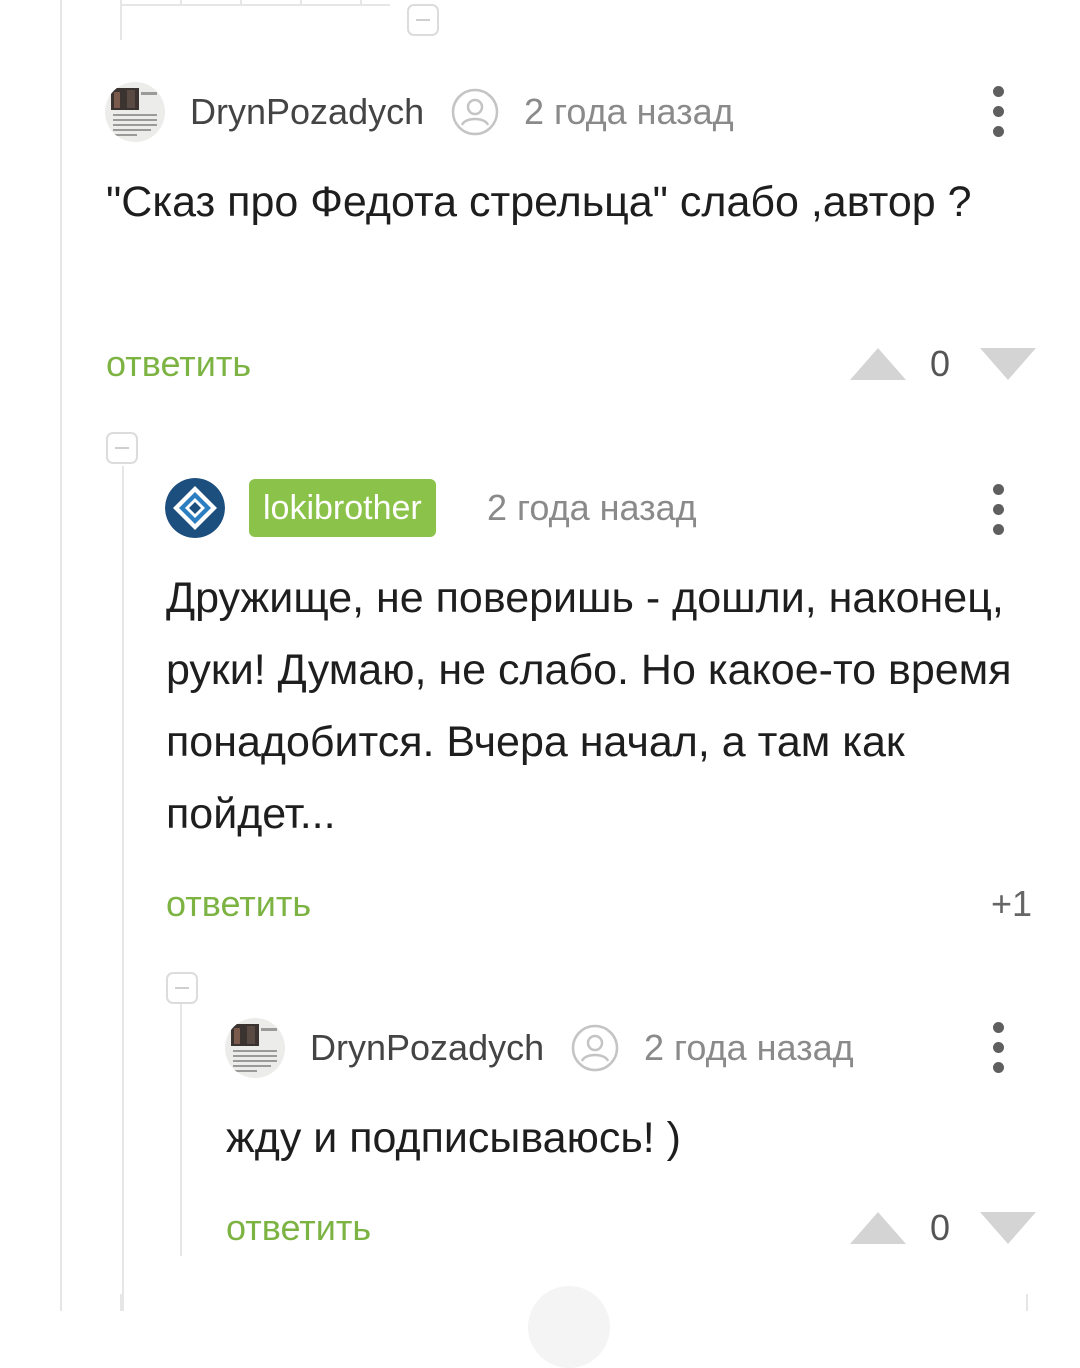 This screenshot has height=1368, width=1080. Describe the element at coordinates (121, 20) in the screenshot. I see `thread-line-top` at that location.